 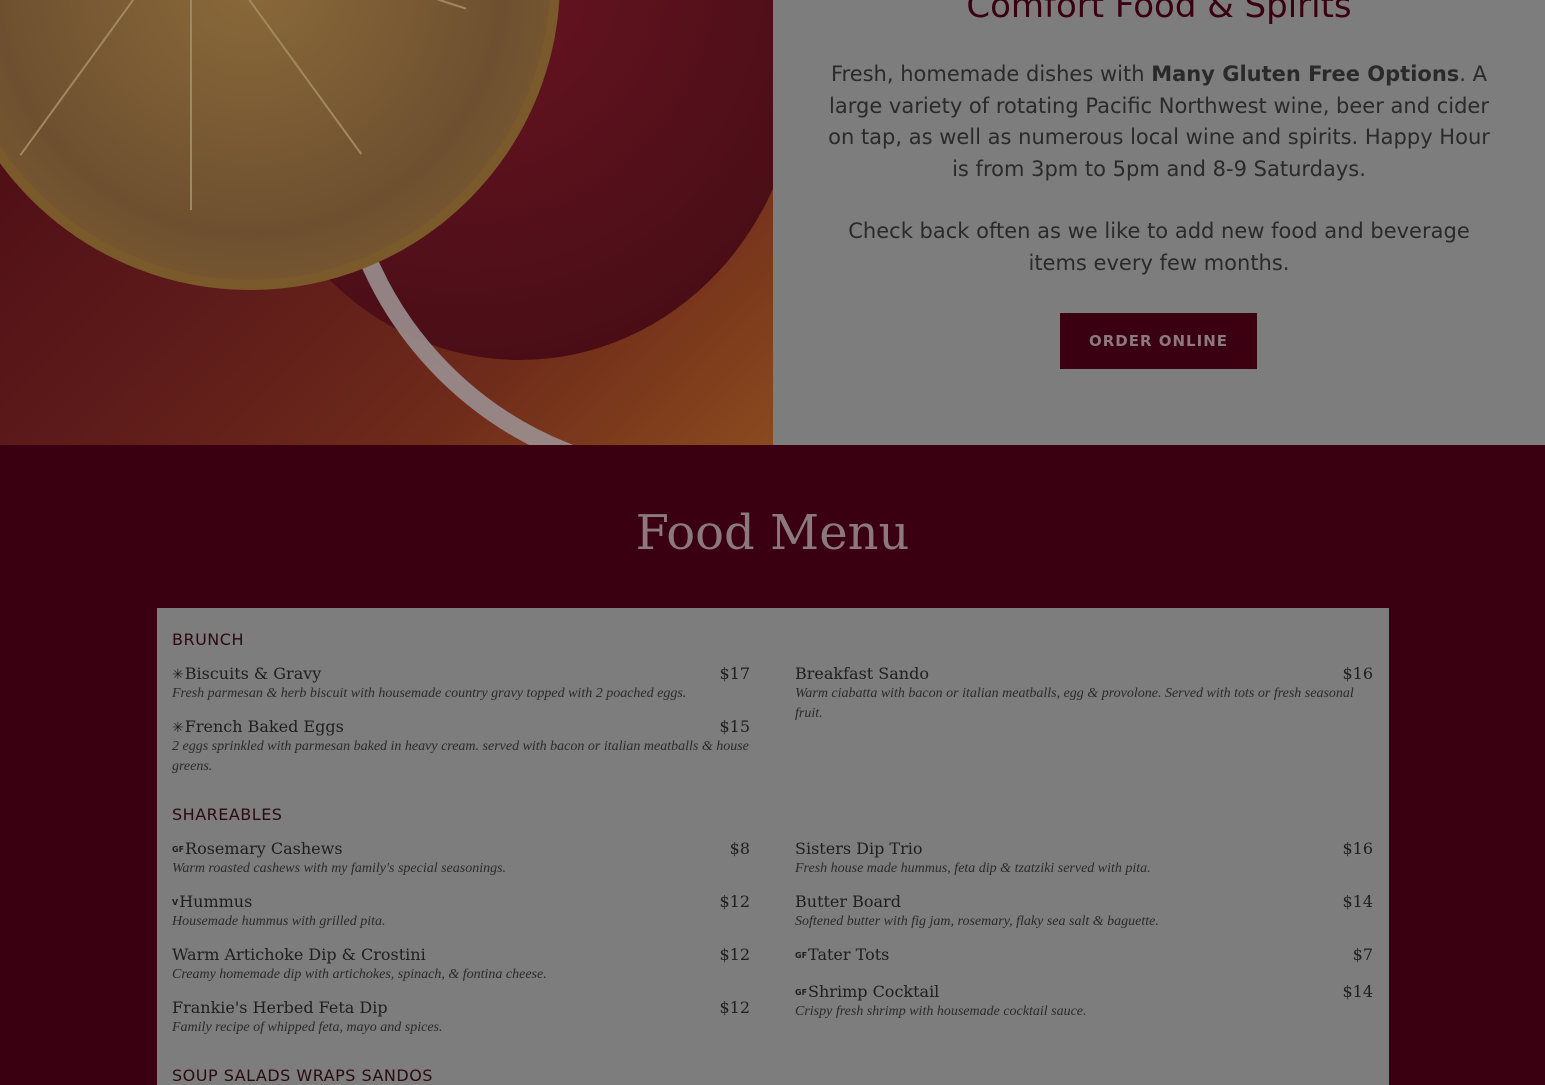 What do you see at coordinates (208, 639) in the screenshot?
I see `category-brunch: BRUNCH` at bounding box center [208, 639].